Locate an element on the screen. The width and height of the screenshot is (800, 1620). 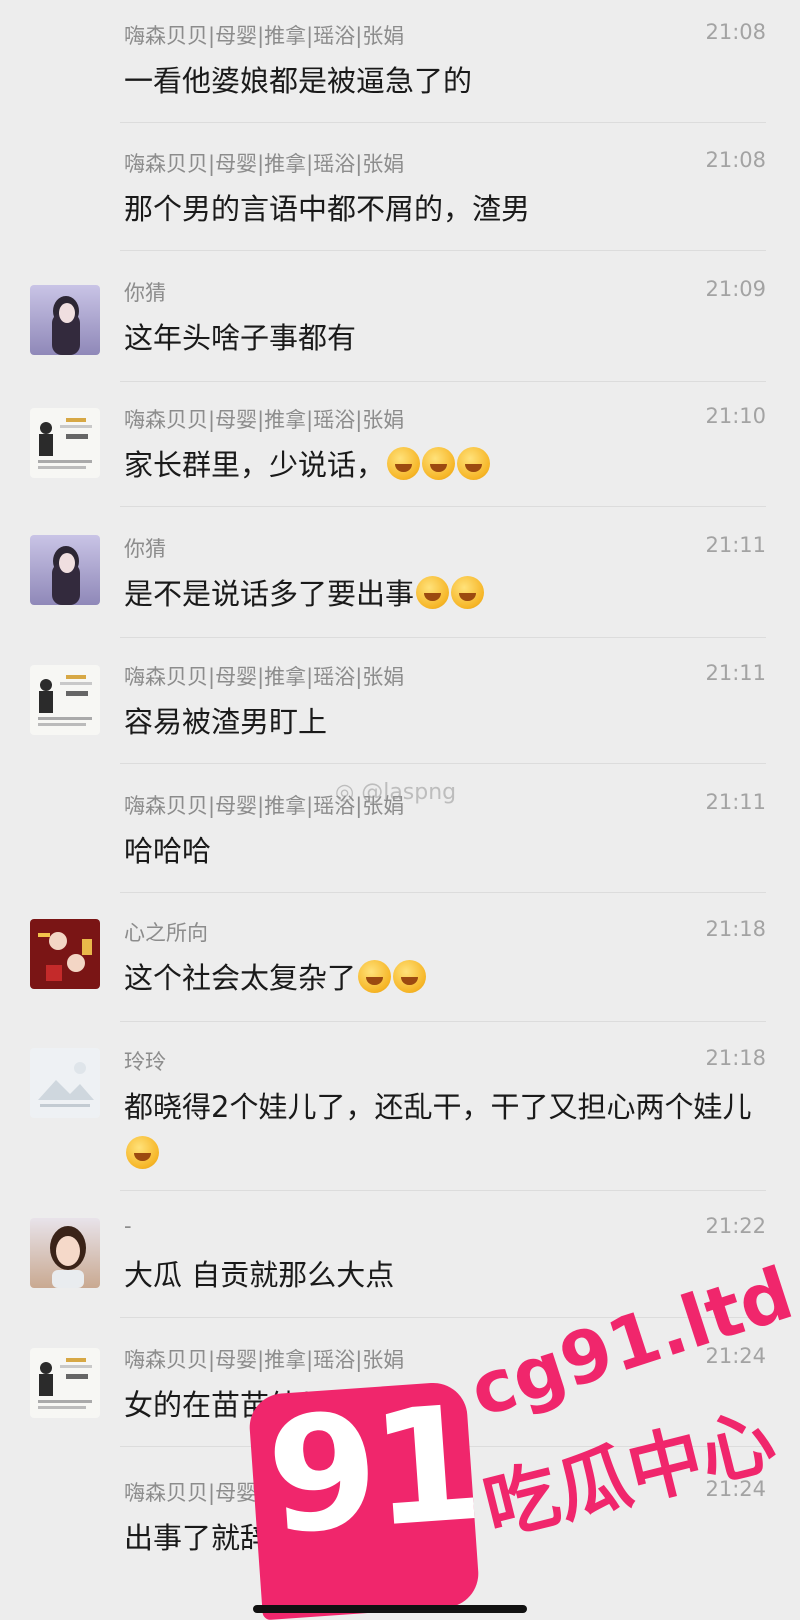
message-text: 一看他婆娘都是被逼急了的 is located at coordinates (298, 81).